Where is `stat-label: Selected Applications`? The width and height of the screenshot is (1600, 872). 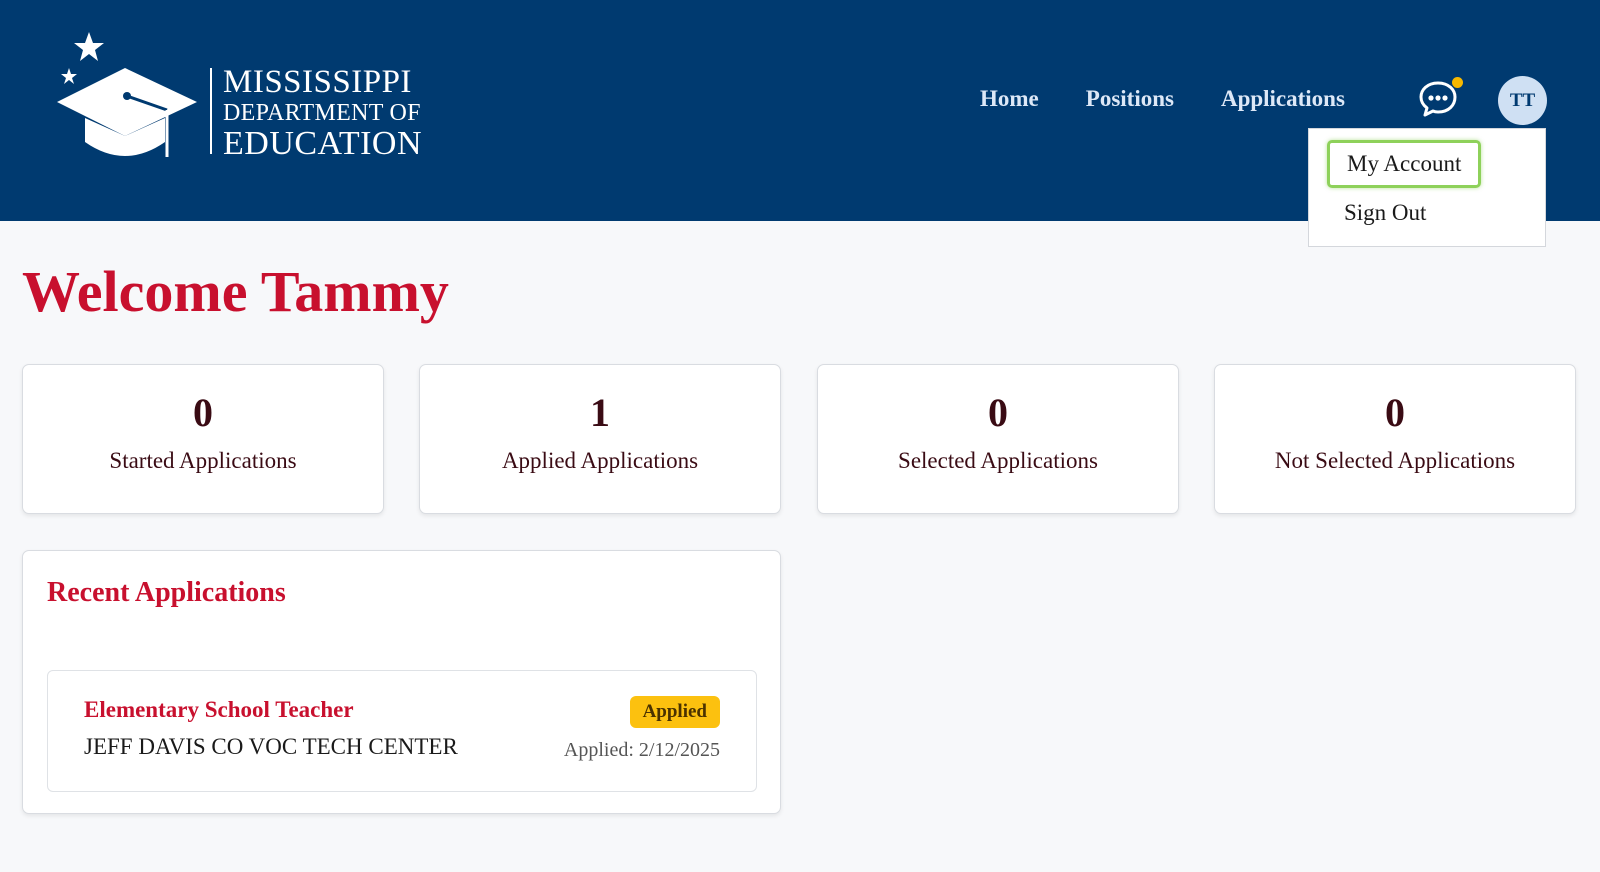
stat-label: Selected Applications is located at coordinates (998, 460).